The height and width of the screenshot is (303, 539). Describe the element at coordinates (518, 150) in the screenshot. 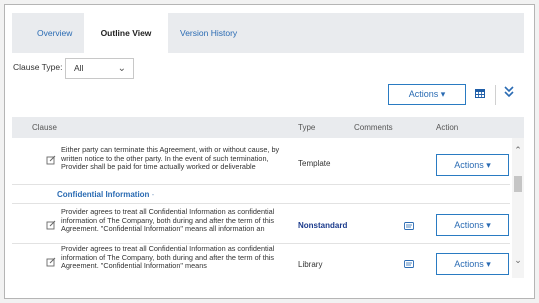

I see `scroll-up-icon: ⌃` at that location.